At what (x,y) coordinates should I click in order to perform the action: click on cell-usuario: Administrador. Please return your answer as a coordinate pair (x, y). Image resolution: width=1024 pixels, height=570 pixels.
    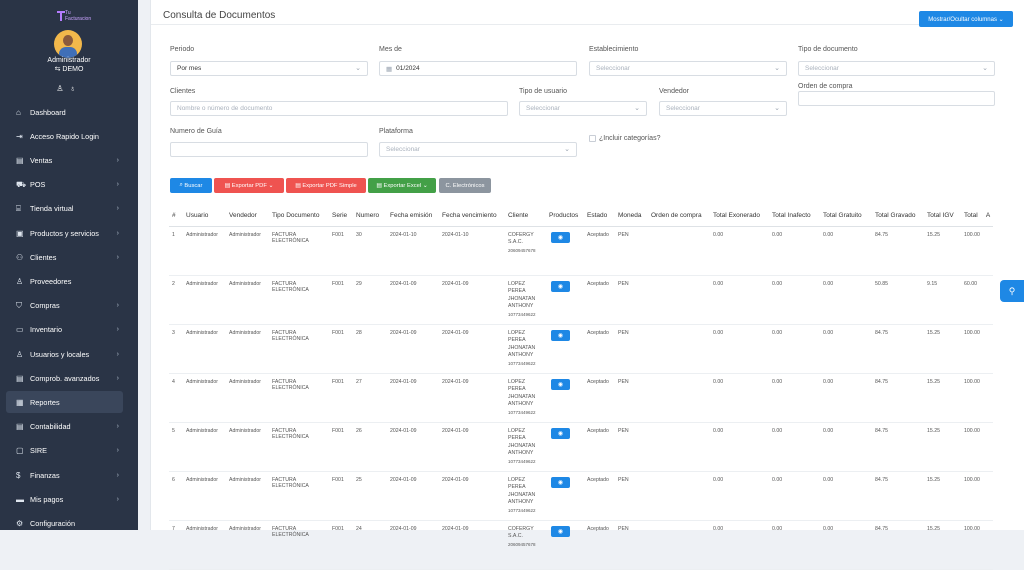
    Looking at the image, I should click on (204, 545).